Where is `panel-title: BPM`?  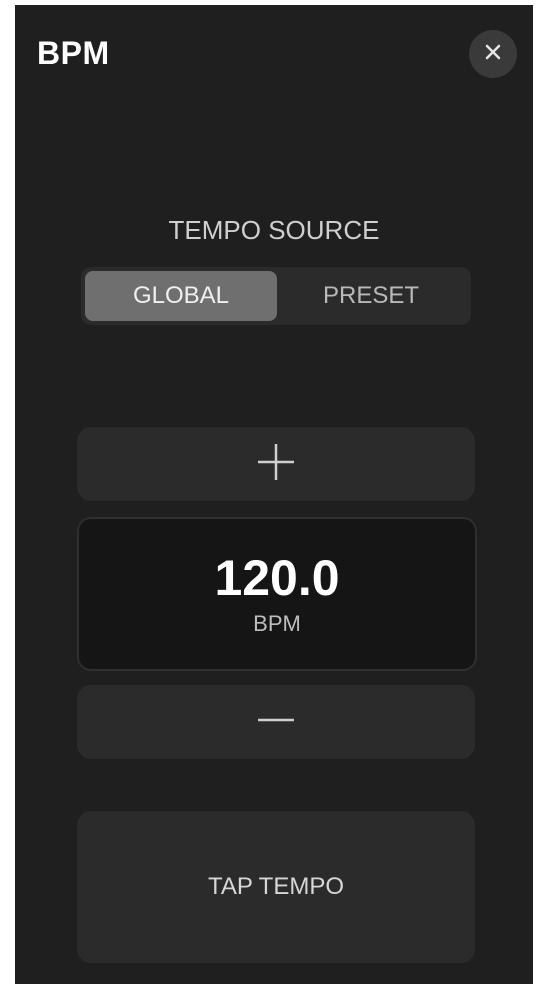 panel-title: BPM is located at coordinates (73, 53).